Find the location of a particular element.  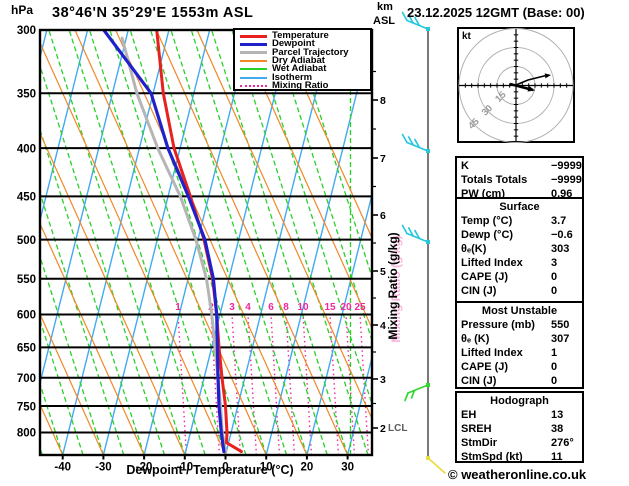

hodograph-unit-label: kt is located at coordinates (467, 36).